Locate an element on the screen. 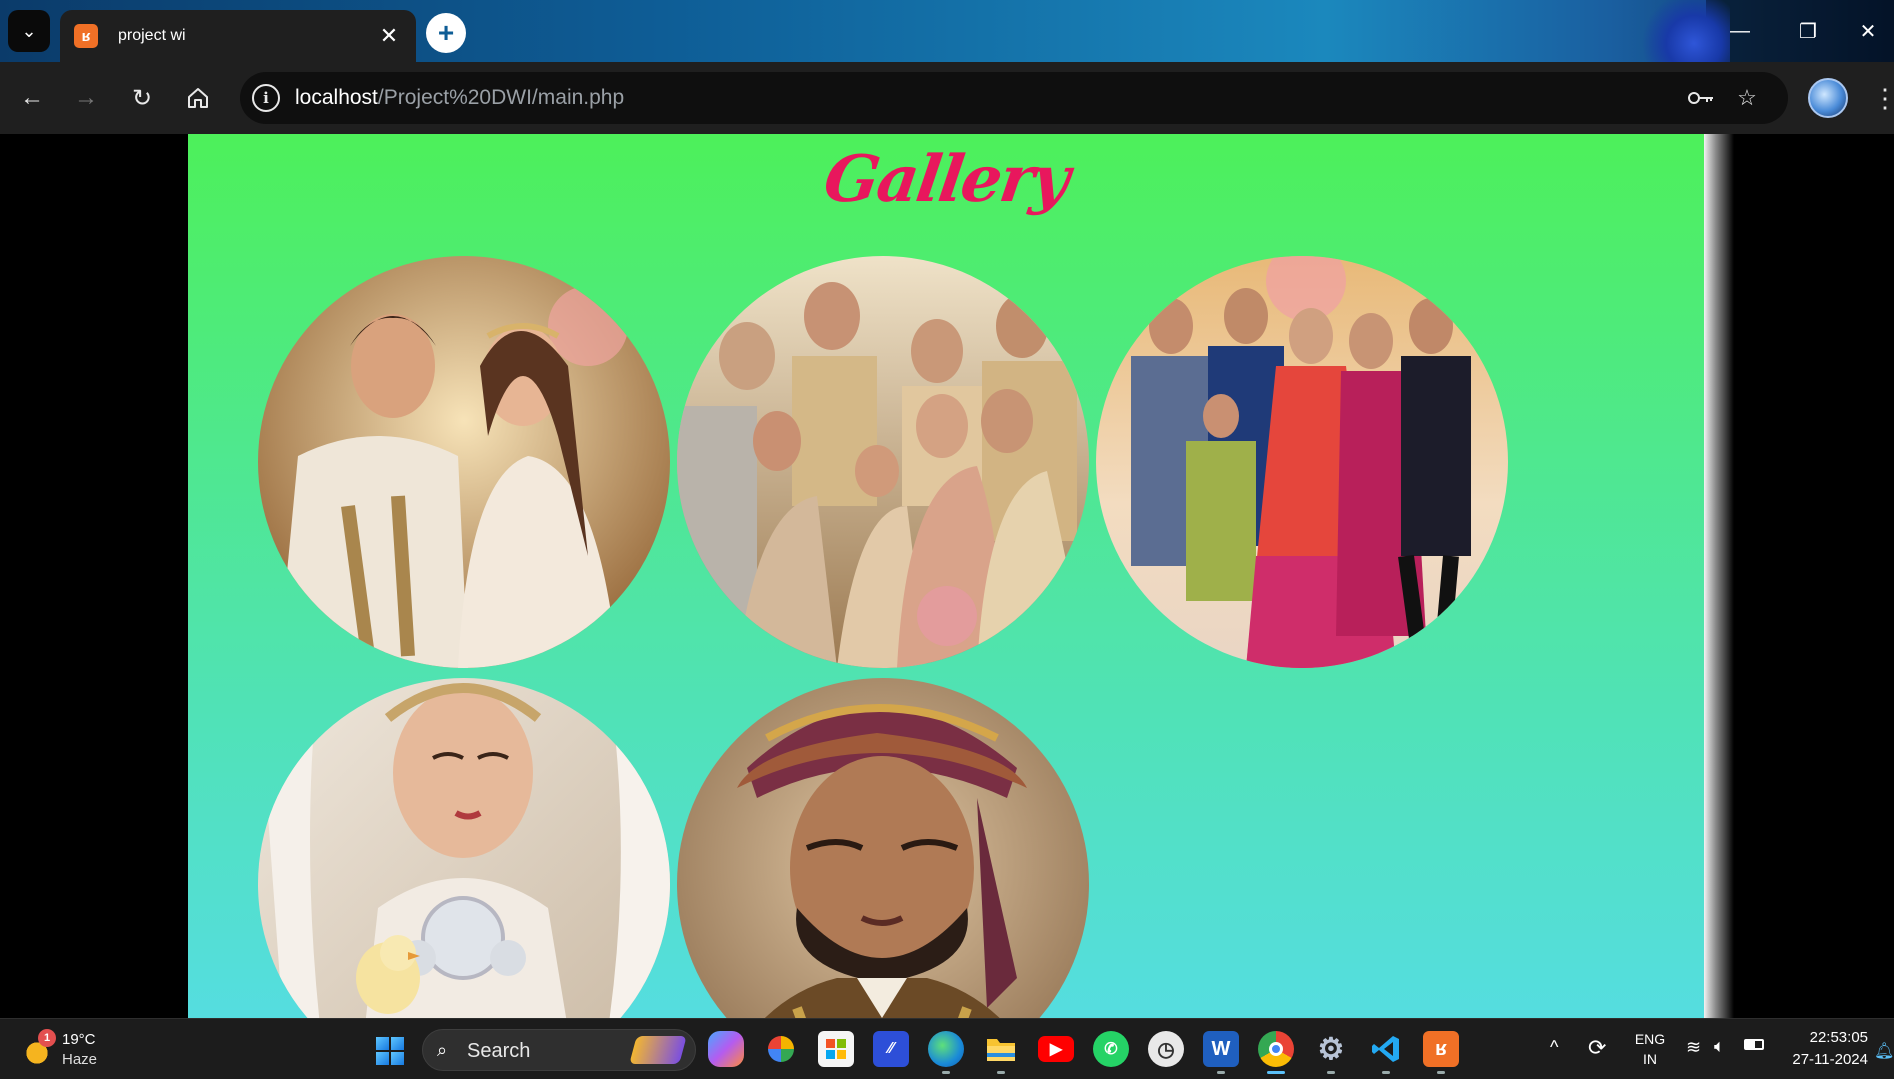  search-highlight-icon is located at coordinates (658, 1050).